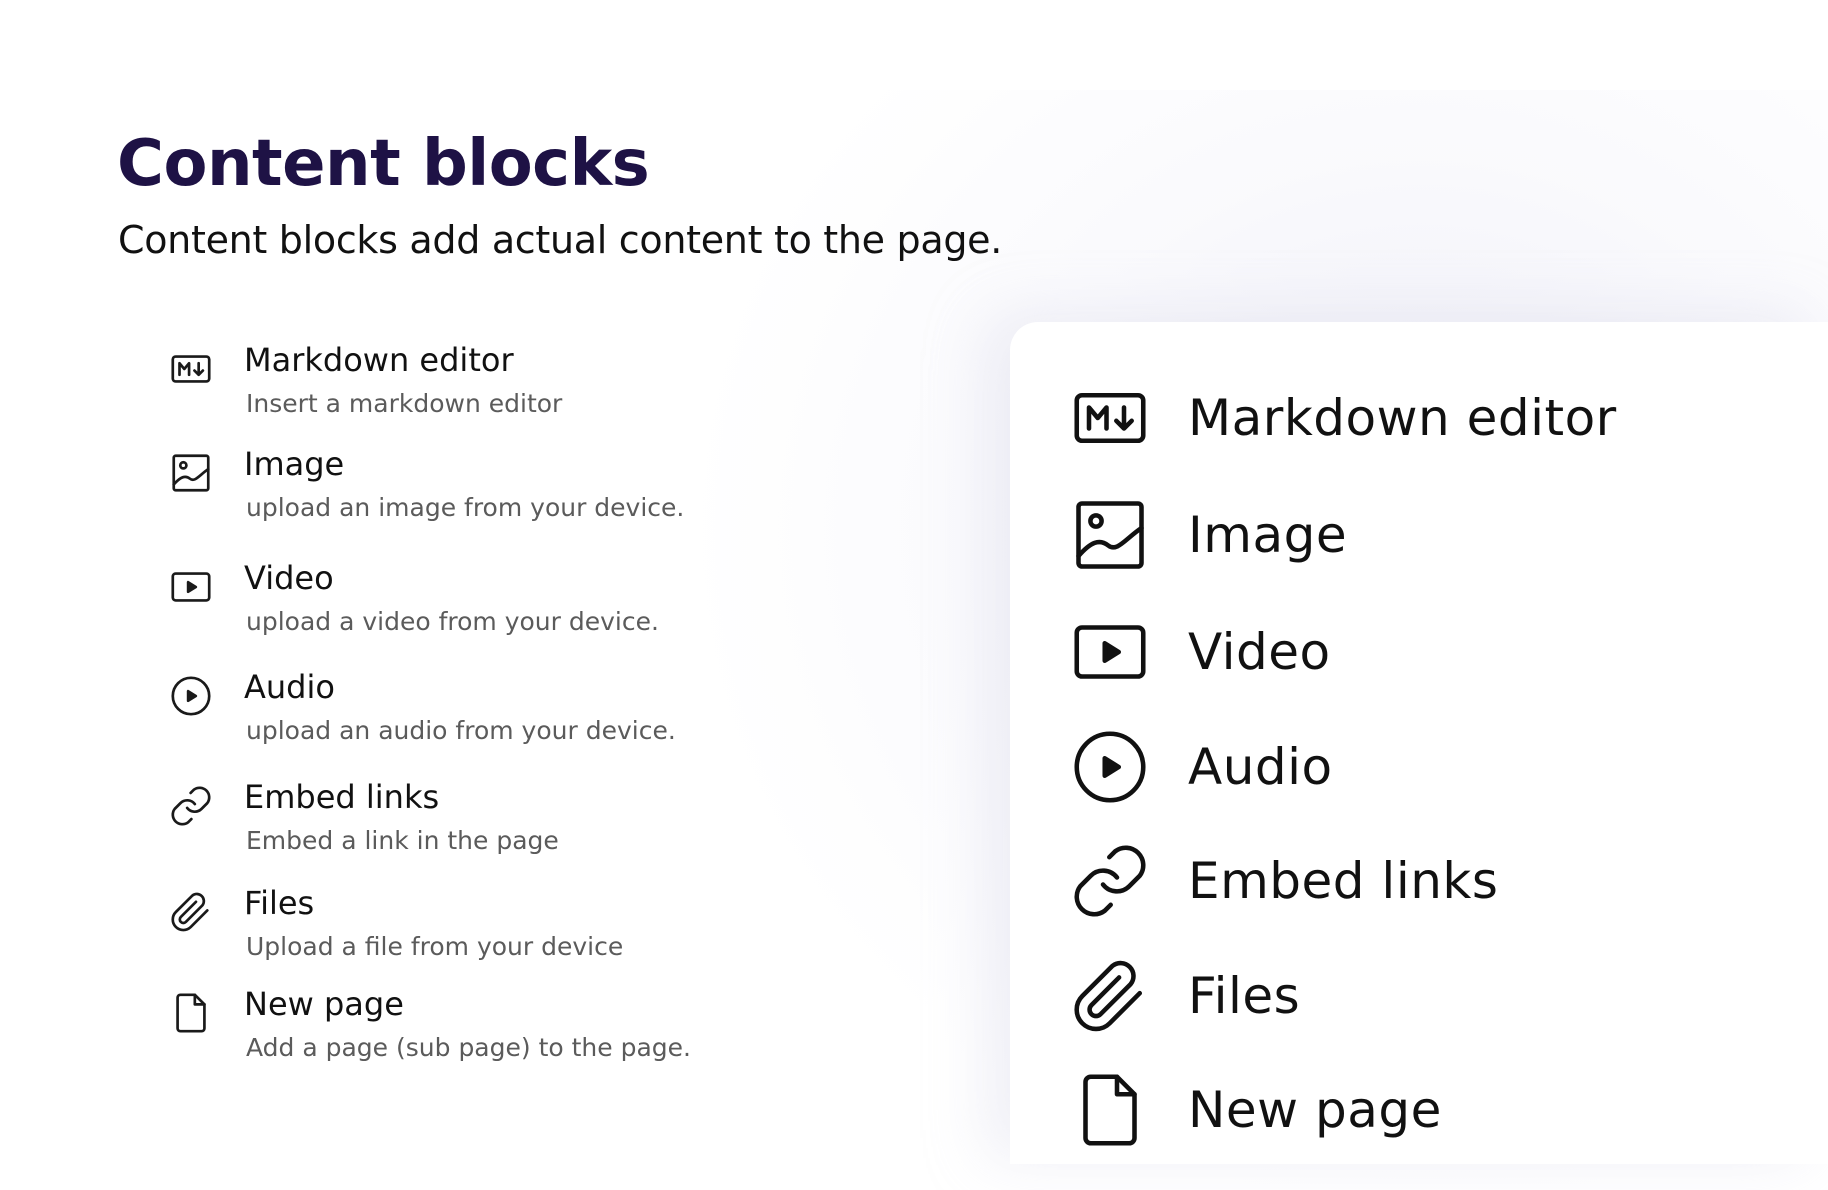 This screenshot has width=1828, height=1190. I want to click on block-title: Image, so click(294, 464).